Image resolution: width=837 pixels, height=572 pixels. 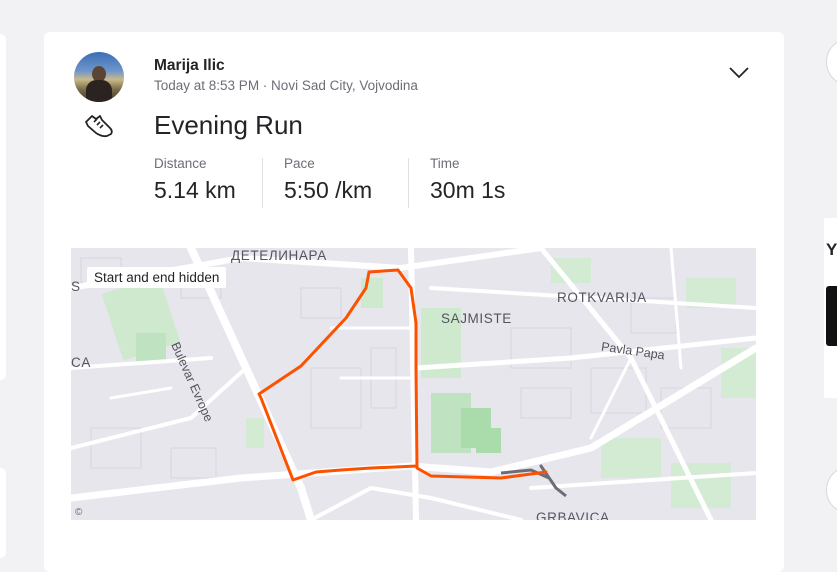 I want to click on stat-value: 30m 1s, so click(x=468, y=190).